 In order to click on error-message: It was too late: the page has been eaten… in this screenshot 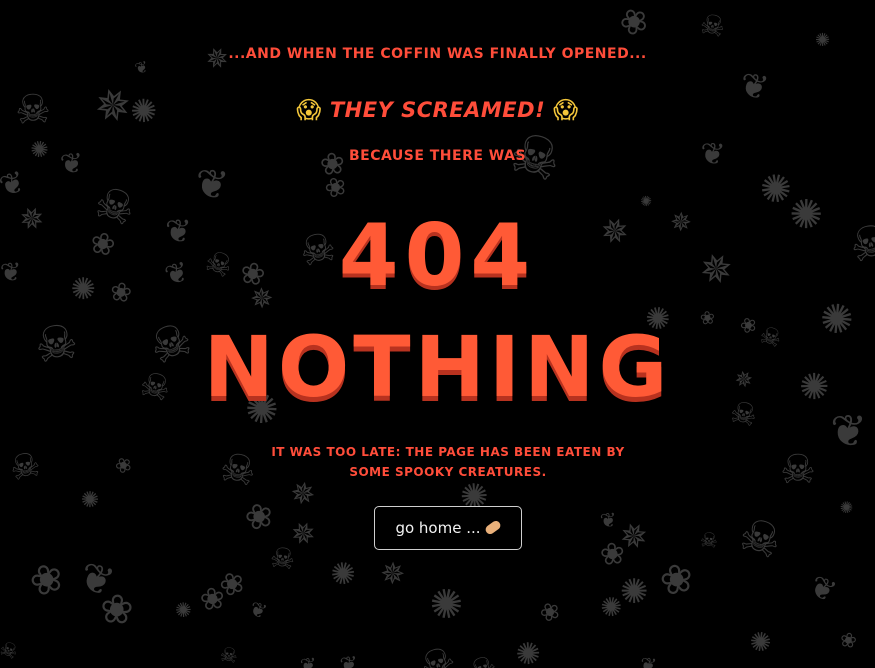, I will do `click(448, 462)`.